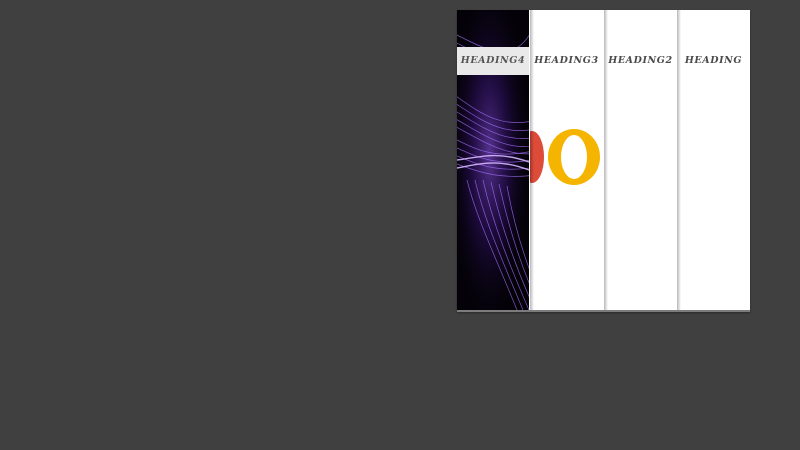 This screenshot has height=450, width=800. Describe the element at coordinates (640, 61) in the screenshot. I see `panel-heading: HEADING2` at that location.